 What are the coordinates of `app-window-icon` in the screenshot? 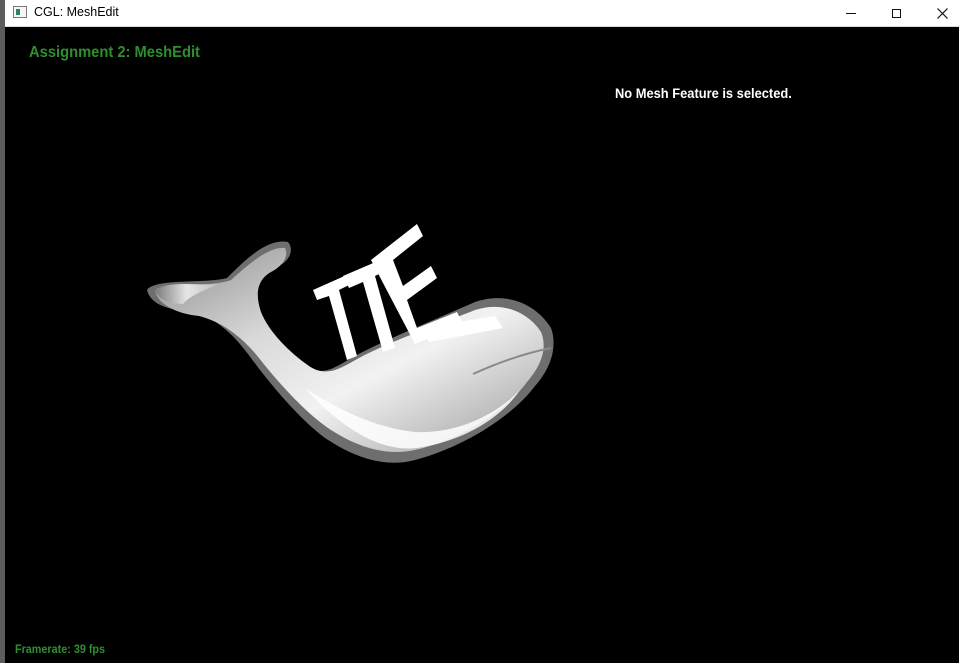 It's located at (20, 12).